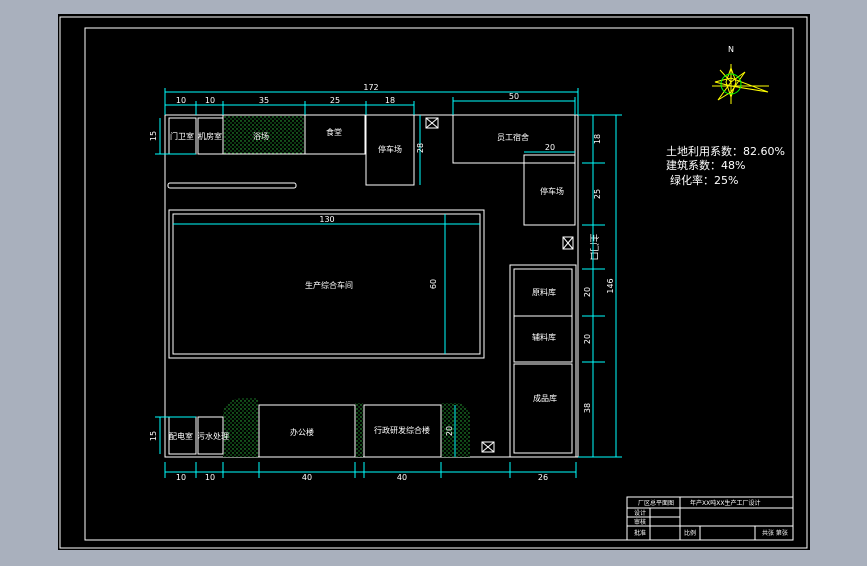 This screenshot has height=566, width=867. Describe the element at coordinates (370, 87) in the screenshot. I see `dim-top-total: 172` at that location.